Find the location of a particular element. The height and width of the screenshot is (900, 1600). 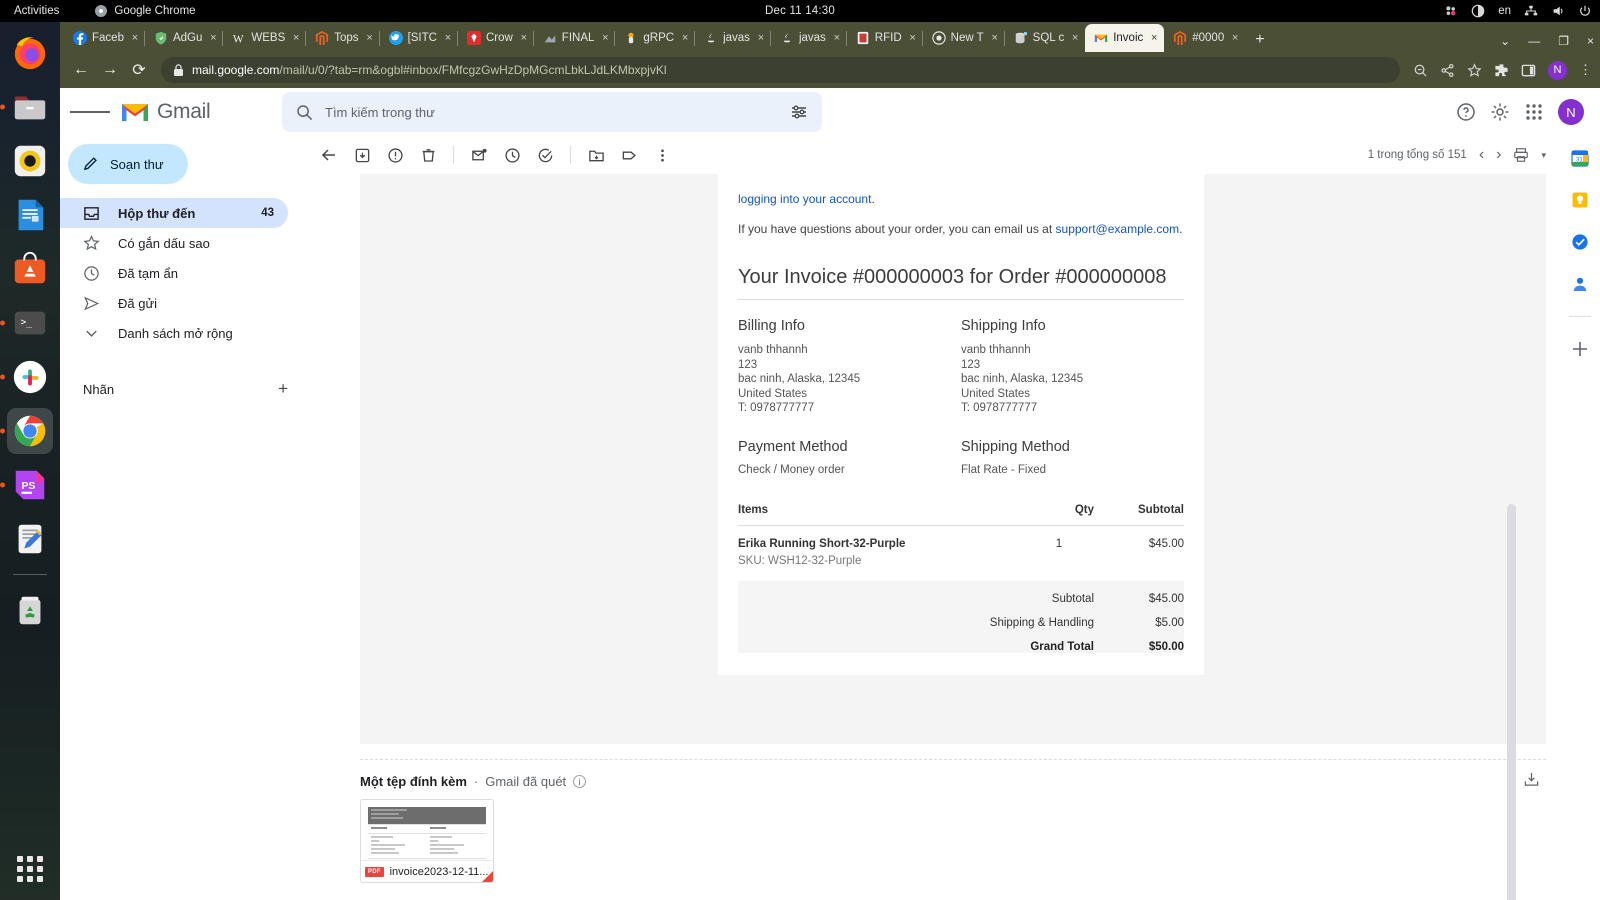

google-keep-icon is located at coordinates (1580, 200).